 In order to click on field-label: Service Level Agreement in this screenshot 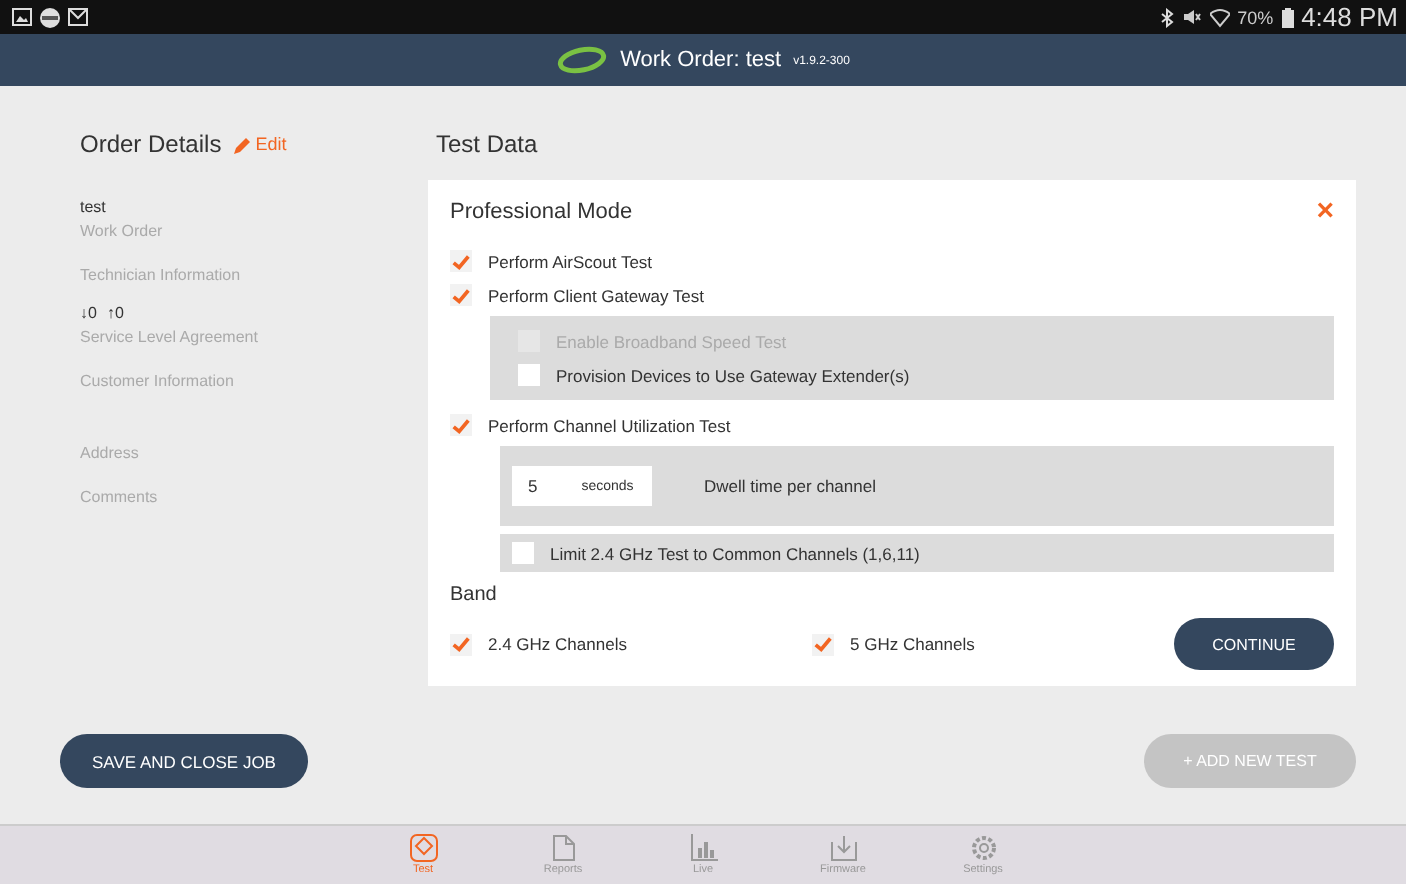, I will do `click(169, 337)`.